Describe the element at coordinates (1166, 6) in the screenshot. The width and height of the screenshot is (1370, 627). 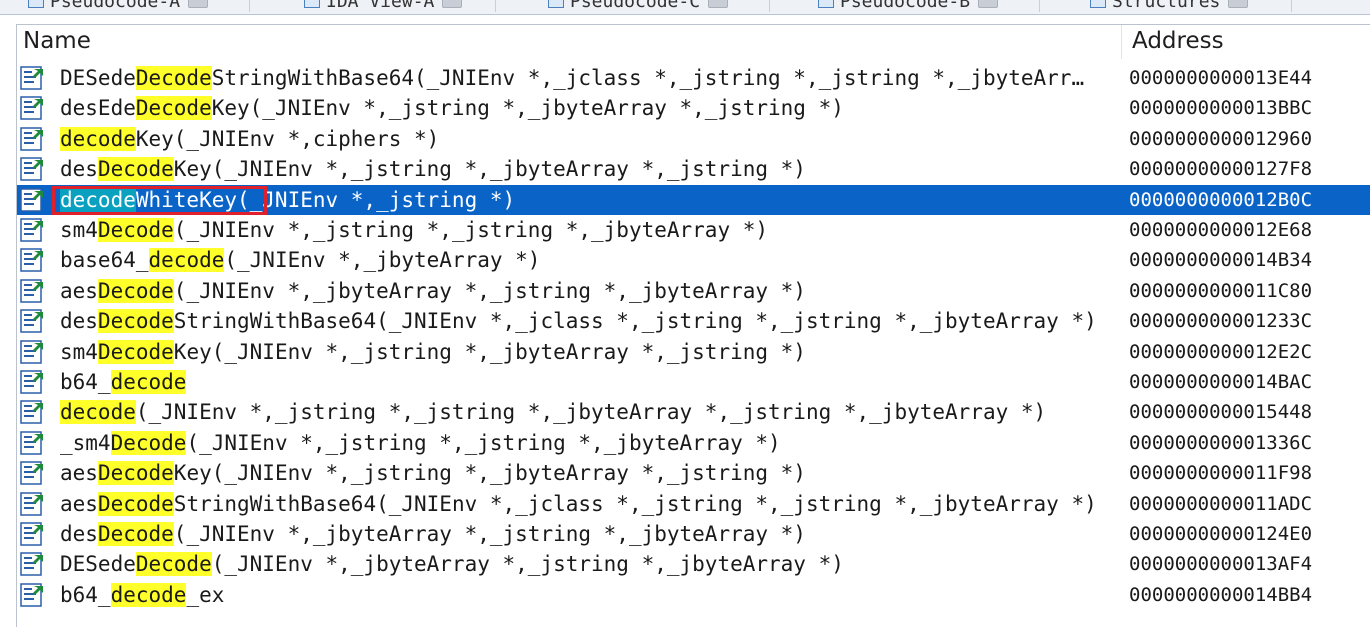
I see `tab-label: Structures` at that location.